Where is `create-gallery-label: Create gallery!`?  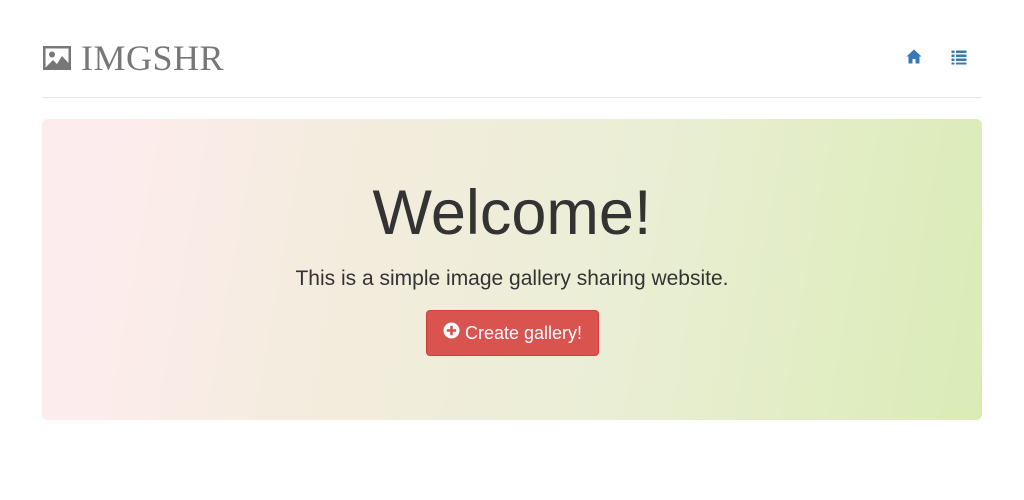
create-gallery-label: Create gallery! is located at coordinates (523, 332).